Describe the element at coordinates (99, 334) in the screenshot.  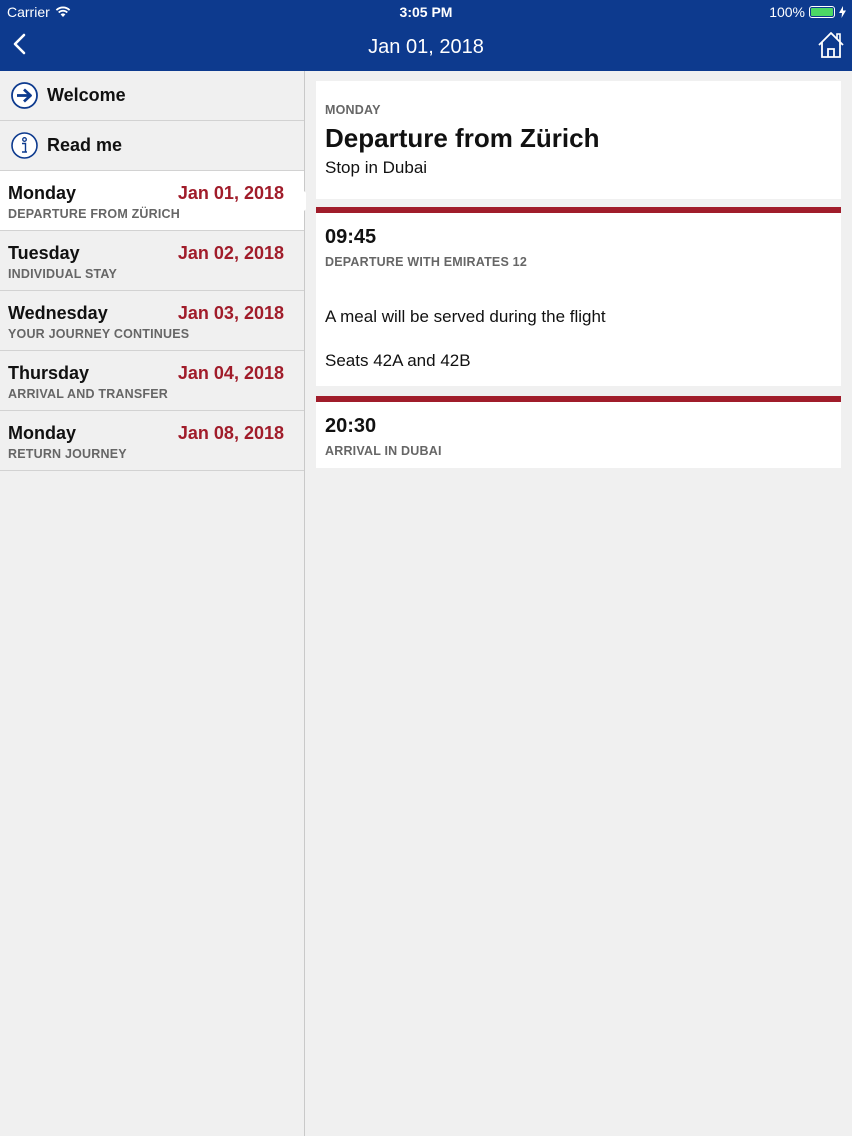
I see `day-subtitle: YOUR JOURNEY CONTINUES` at that location.